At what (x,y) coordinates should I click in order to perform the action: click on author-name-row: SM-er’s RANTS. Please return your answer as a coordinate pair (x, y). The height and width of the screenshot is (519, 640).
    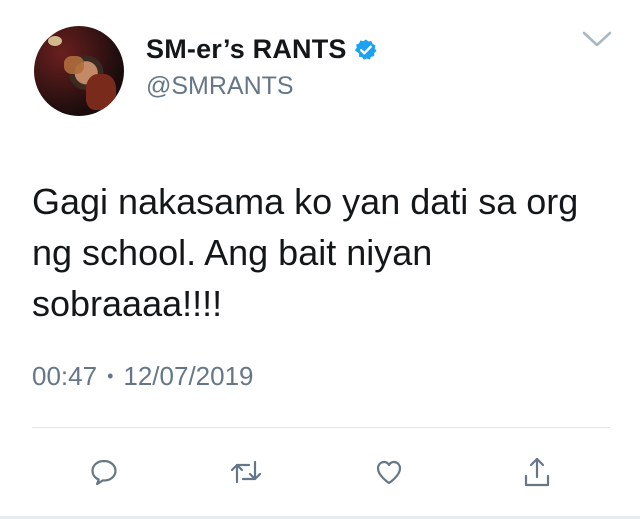
    Looking at the image, I should click on (262, 49).